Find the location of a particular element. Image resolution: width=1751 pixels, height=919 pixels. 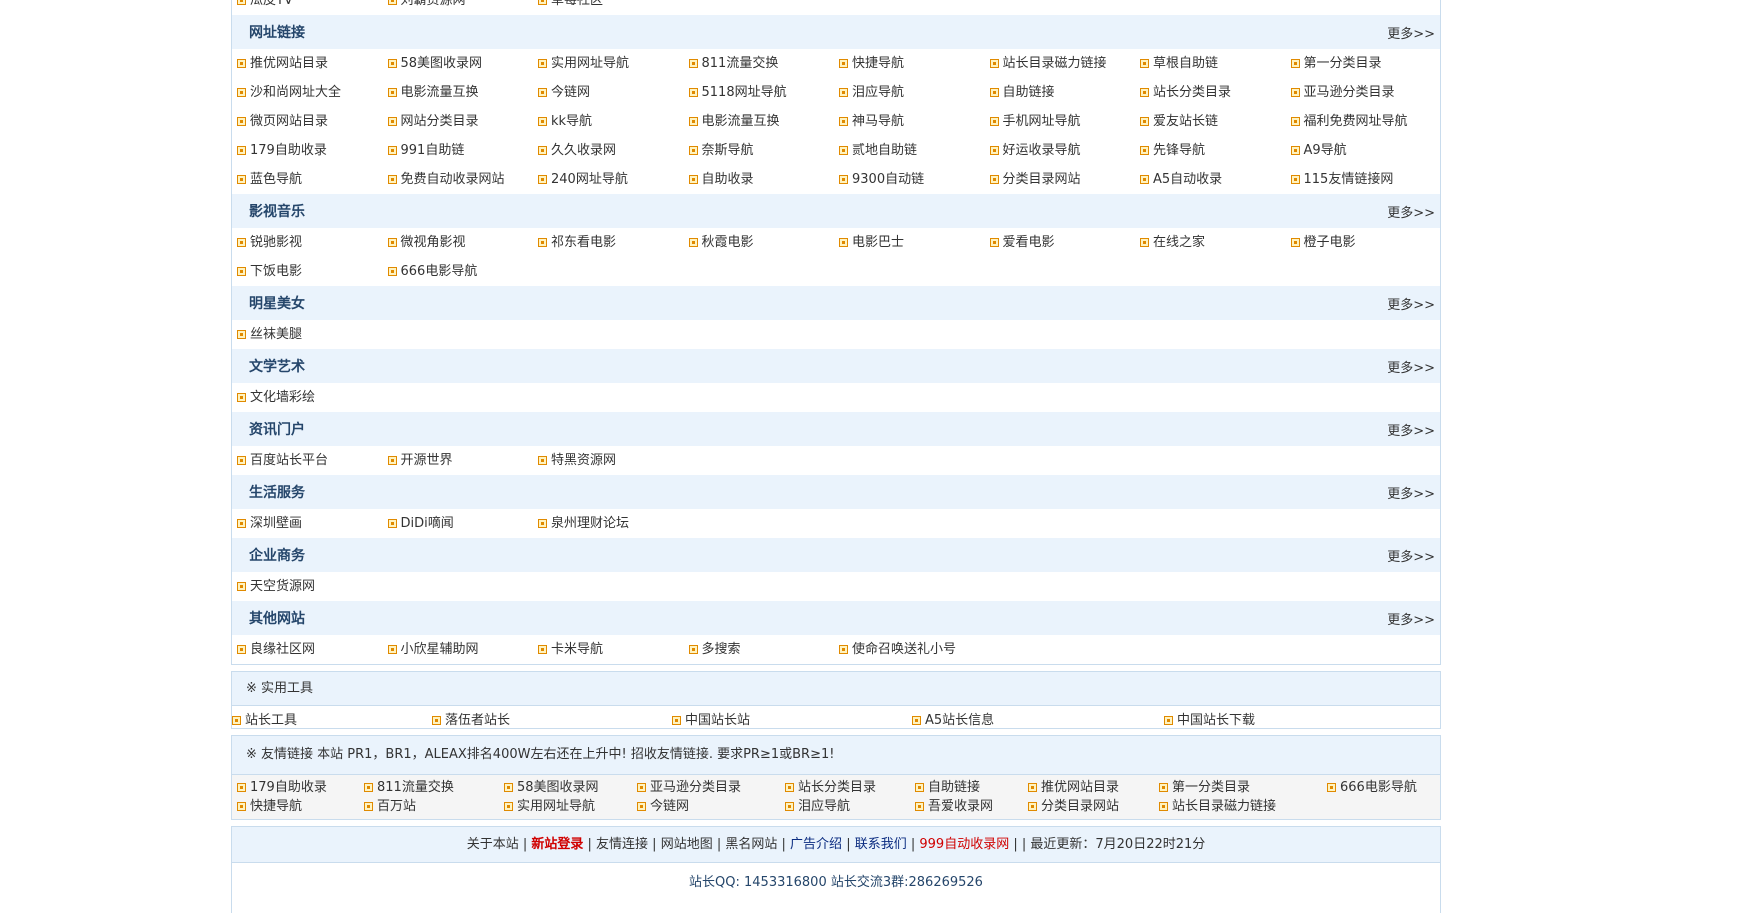

site-link: 中国站长下载 is located at coordinates (1289, 720).